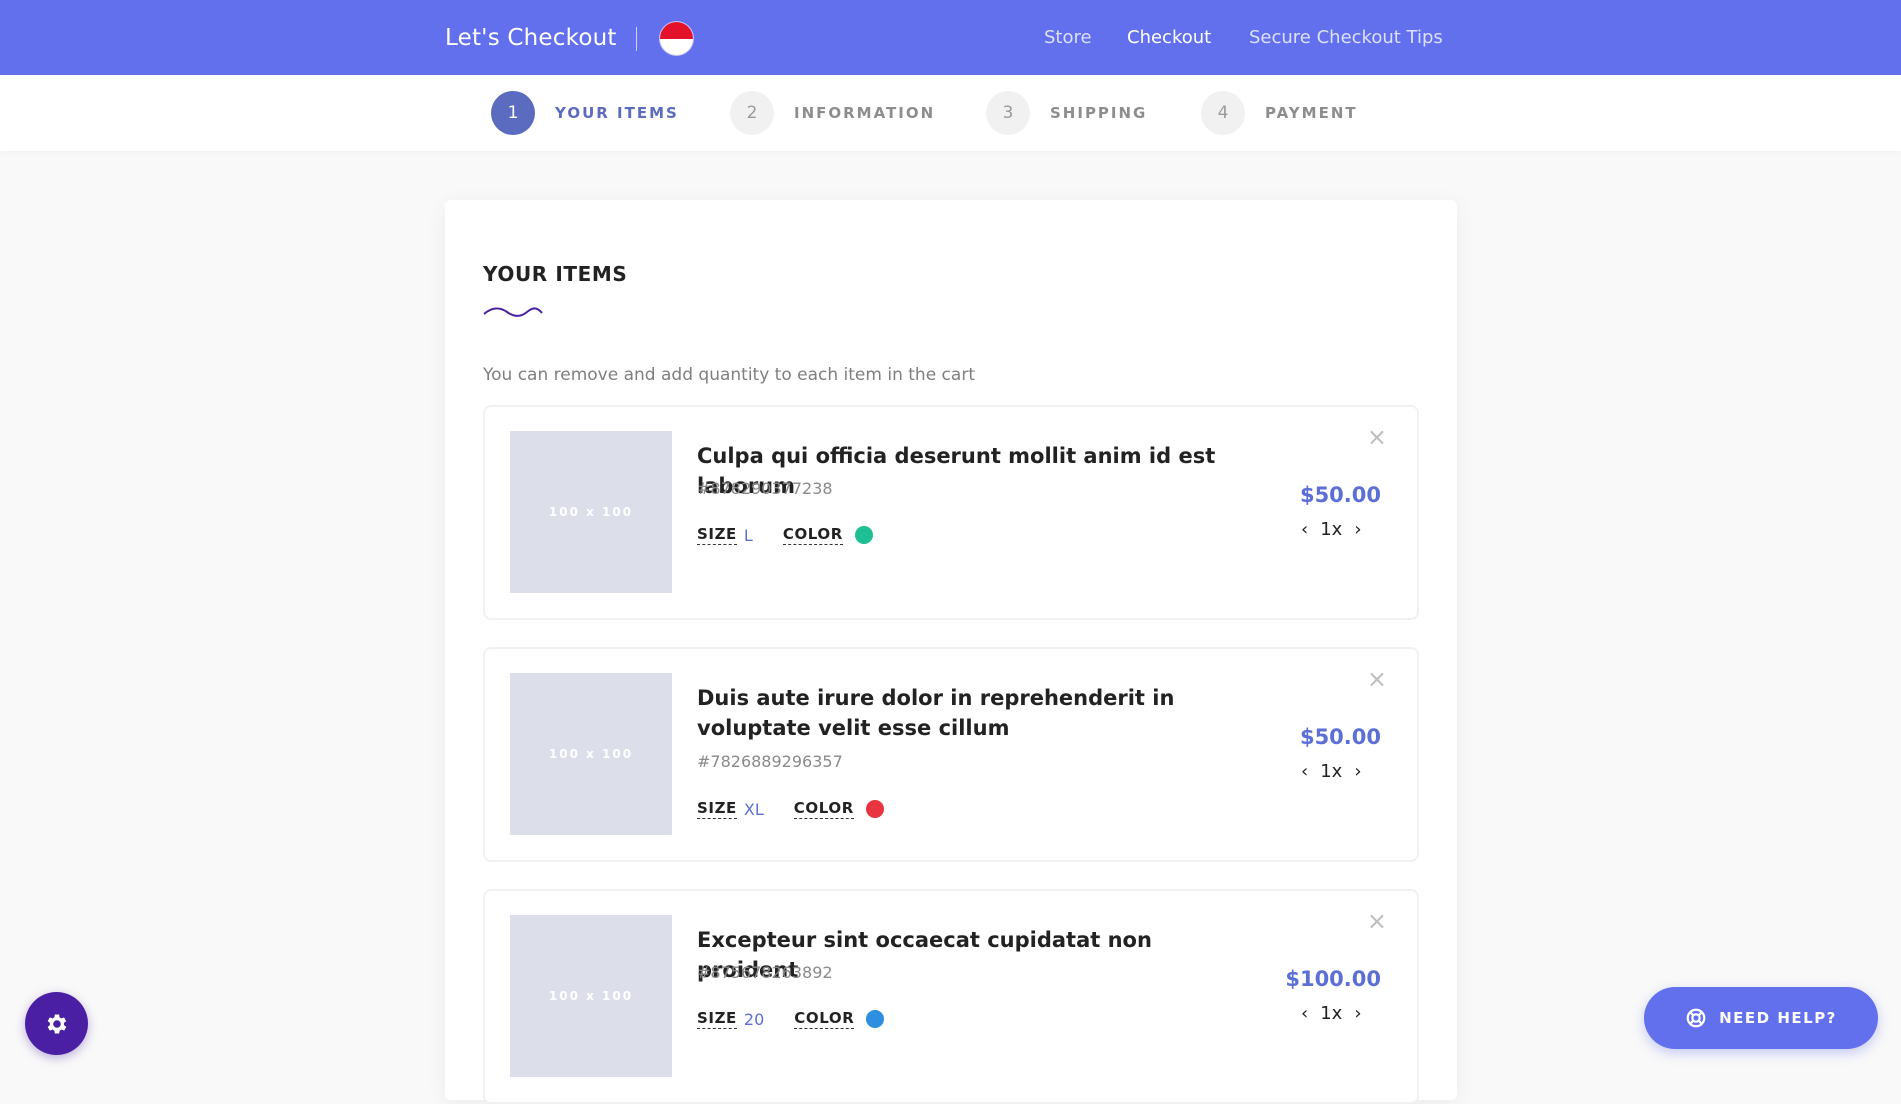 Image resolution: width=1901 pixels, height=1104 pixels. What do you see at coordinates (1333, 979) in the screenshot?
I see `product-price: $100.00` at bounding box center [1333, 979].